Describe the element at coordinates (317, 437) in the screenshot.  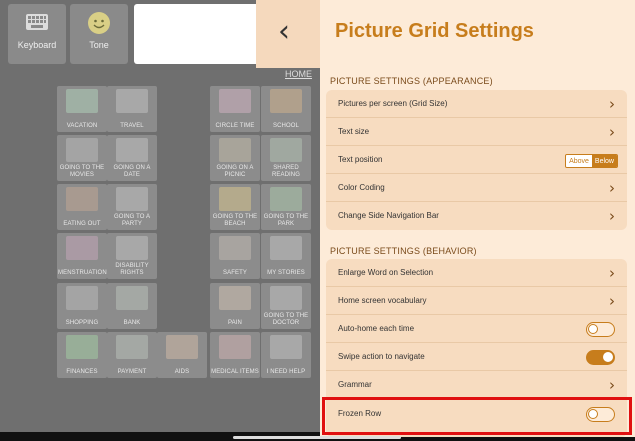
I see `home-indicator` at that location.